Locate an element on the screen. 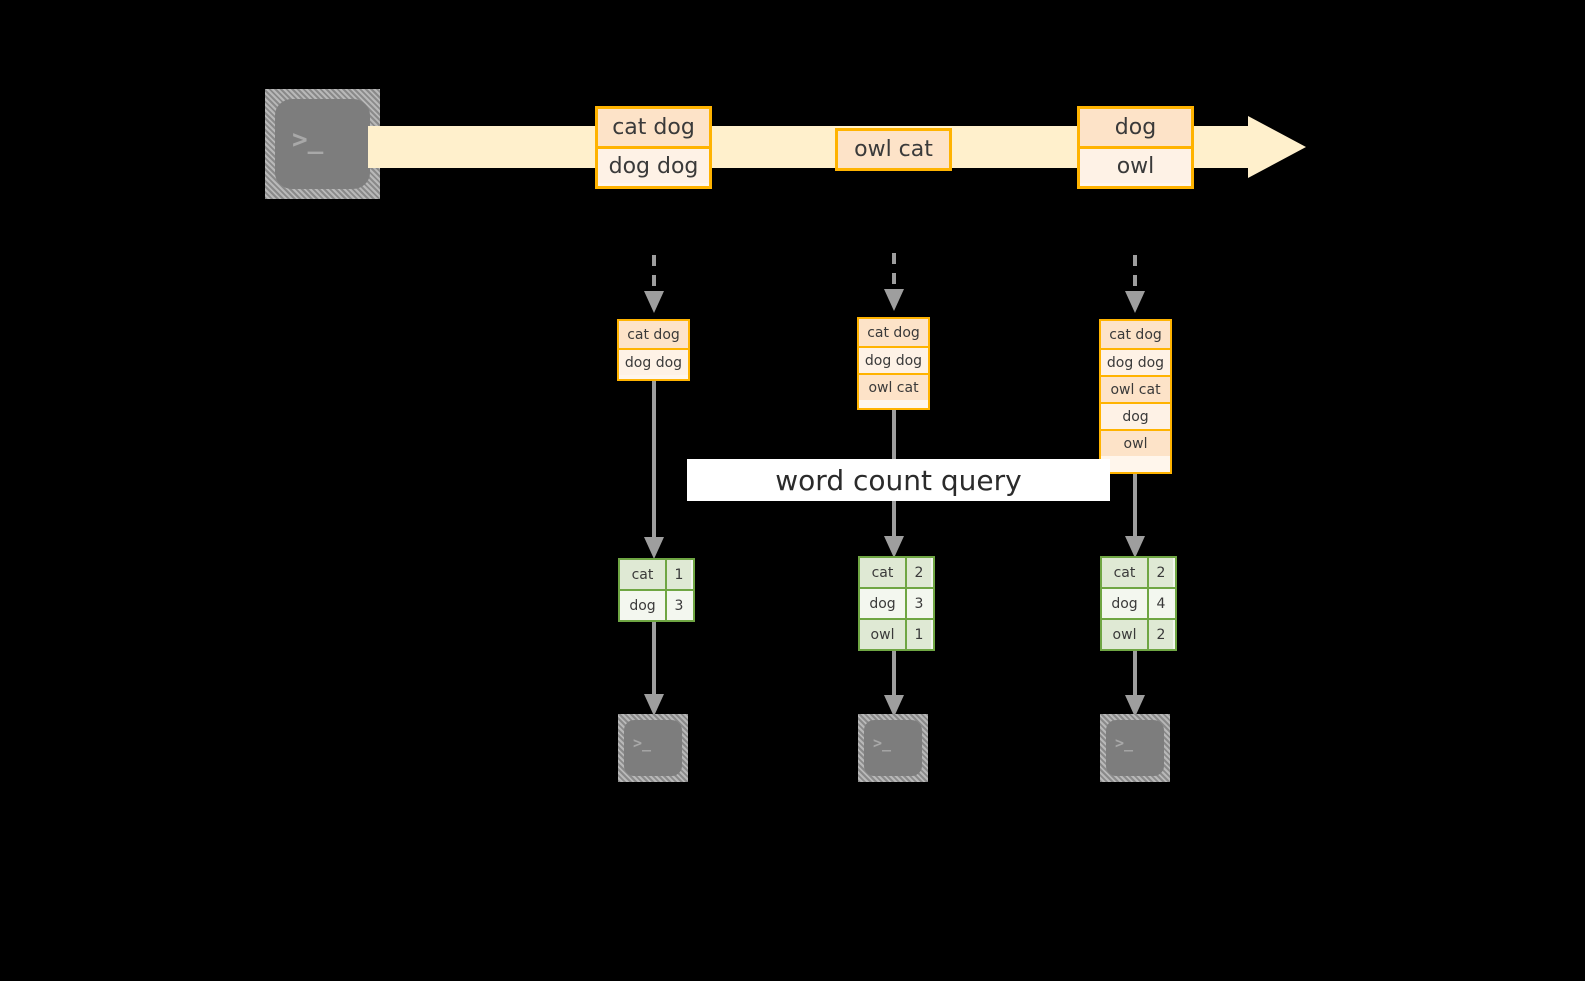 The width and height of the screenshot is (1585, 981). snapshot-3-row-4: dog is located at coordinates (1135, 415).